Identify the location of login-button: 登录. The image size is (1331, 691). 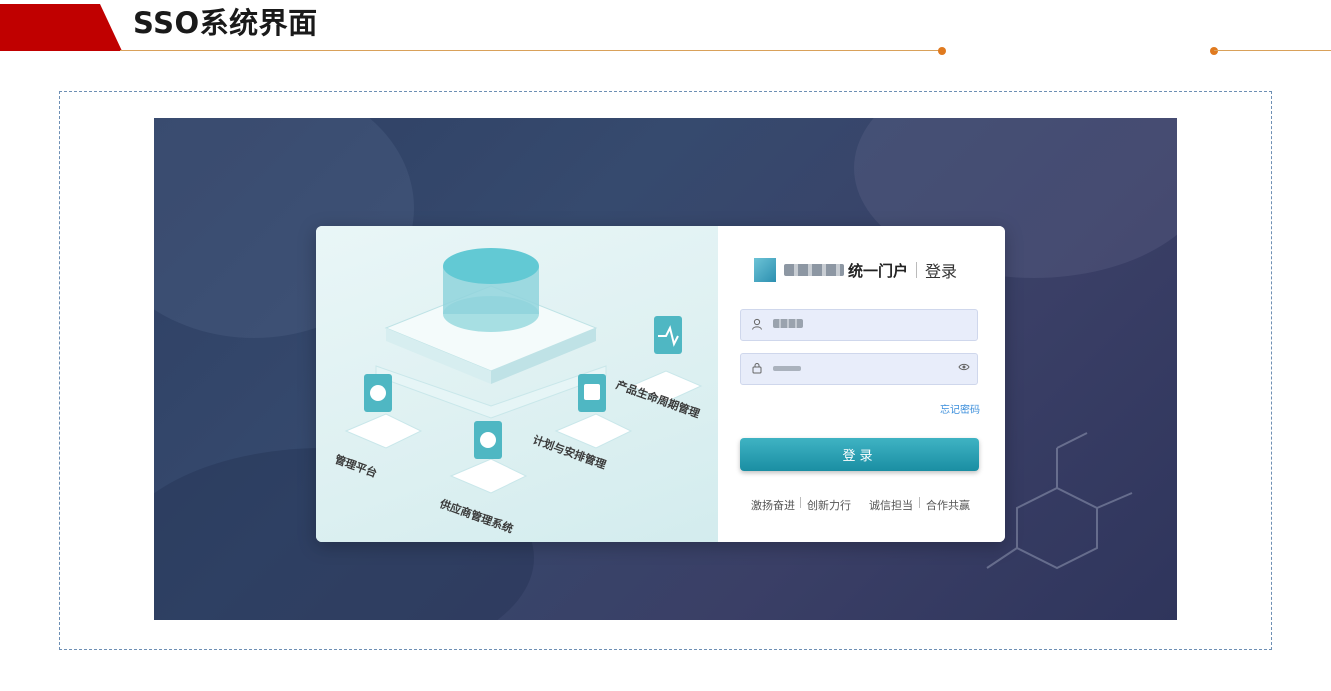
(859, 454).